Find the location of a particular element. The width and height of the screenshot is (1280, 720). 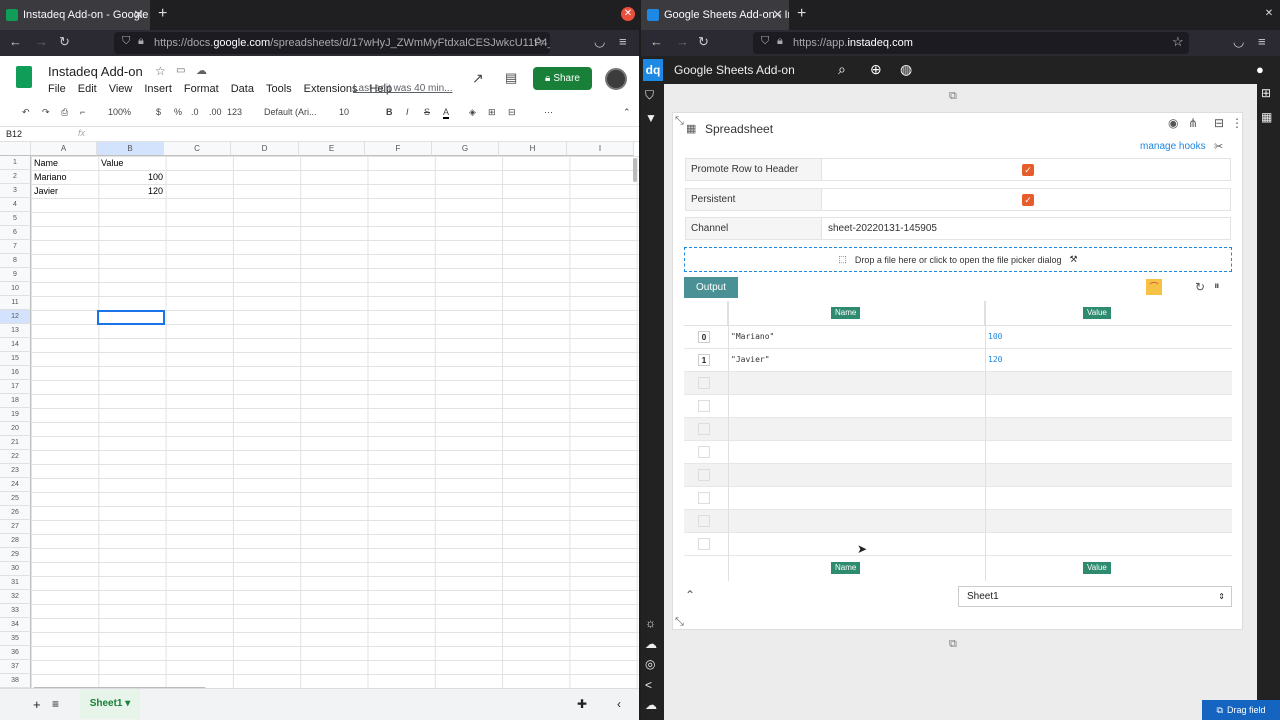

all-sheets-icon: ≡ is located at coordinates (55, 704).